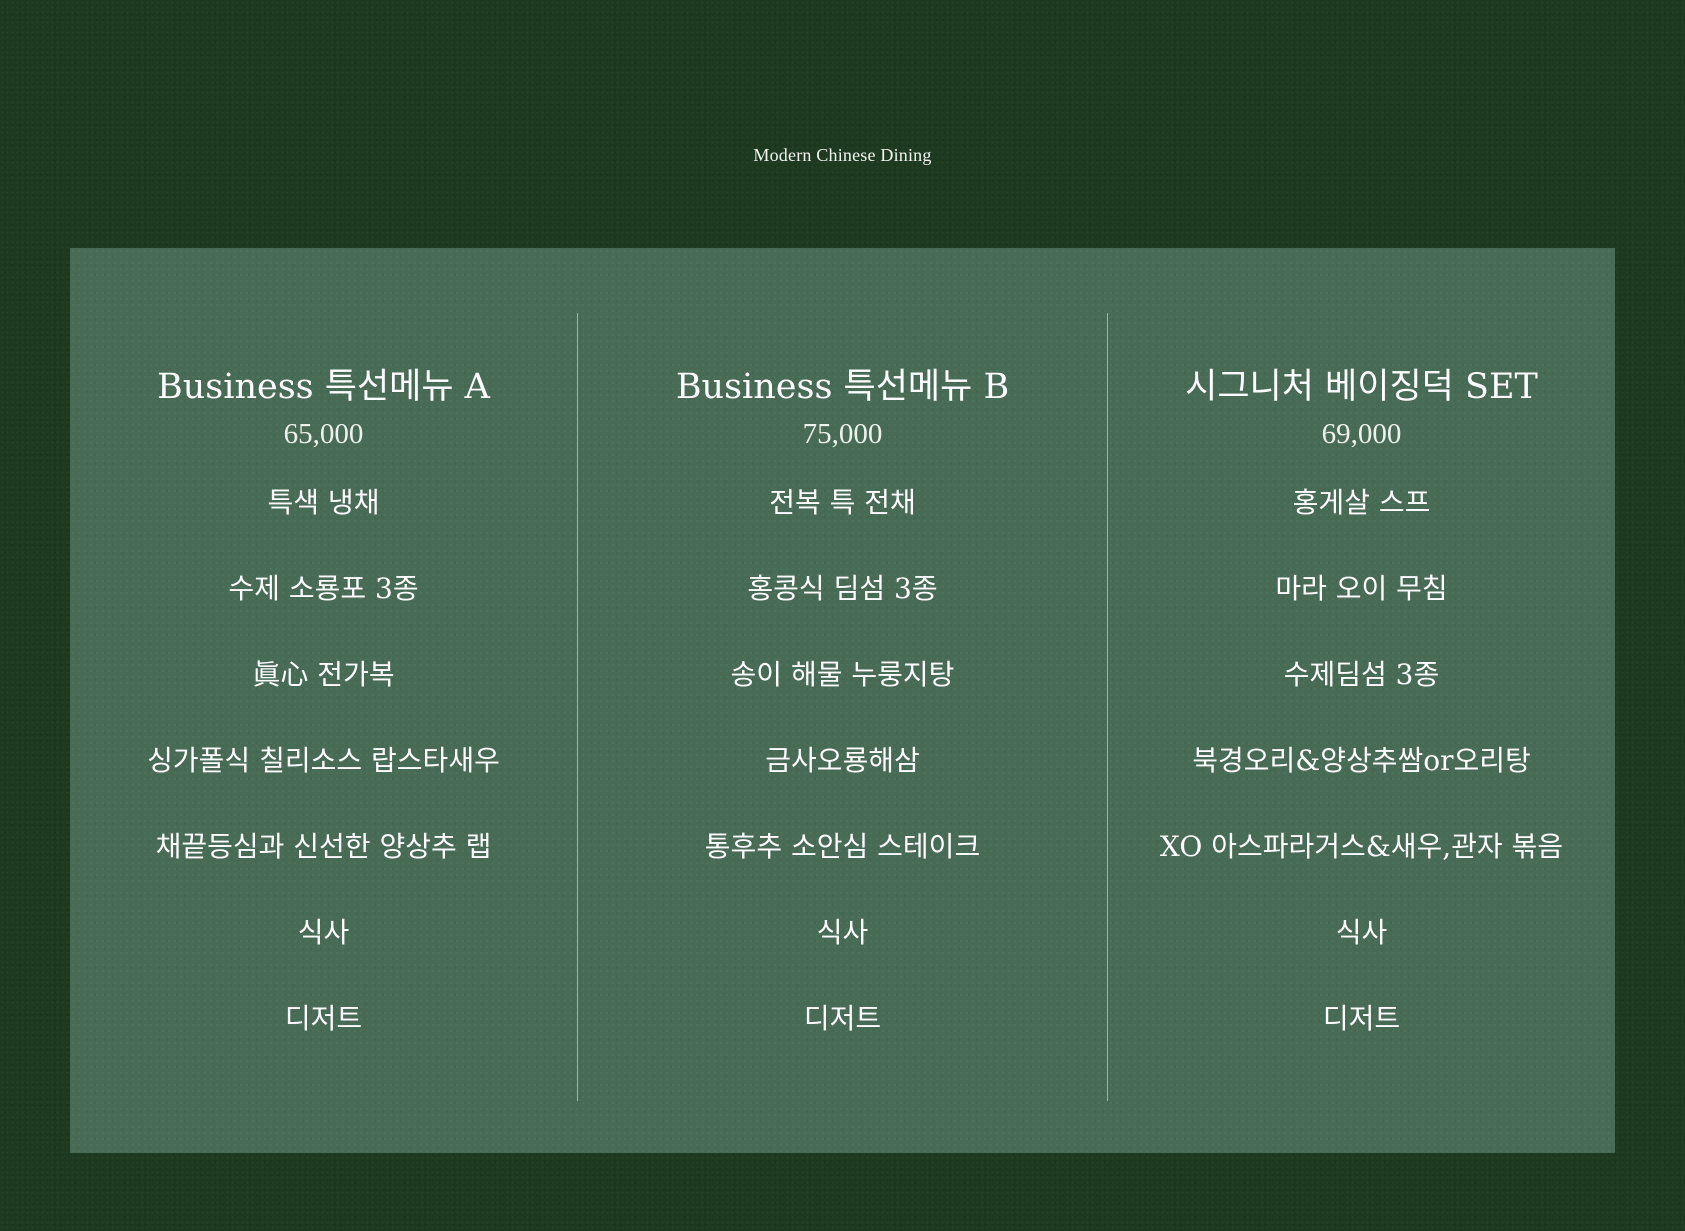 The height and width of the screenshot is (1231, 1685). What do you see at coordinates (1361, 387) in the screenshot?
I see `menu-title: 시그니처 베이징덕 SET` at bounding box center [1361, 387].